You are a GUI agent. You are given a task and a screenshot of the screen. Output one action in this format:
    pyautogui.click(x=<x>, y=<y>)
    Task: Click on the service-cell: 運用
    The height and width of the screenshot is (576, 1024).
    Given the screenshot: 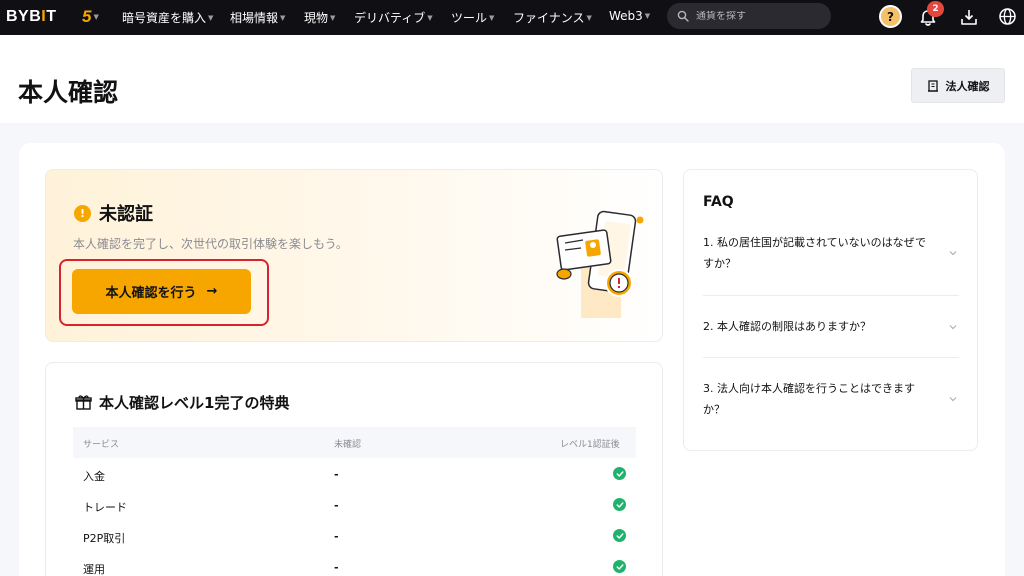 What is the action you would take?
    pyautogui.click(x=94, y=569)
    